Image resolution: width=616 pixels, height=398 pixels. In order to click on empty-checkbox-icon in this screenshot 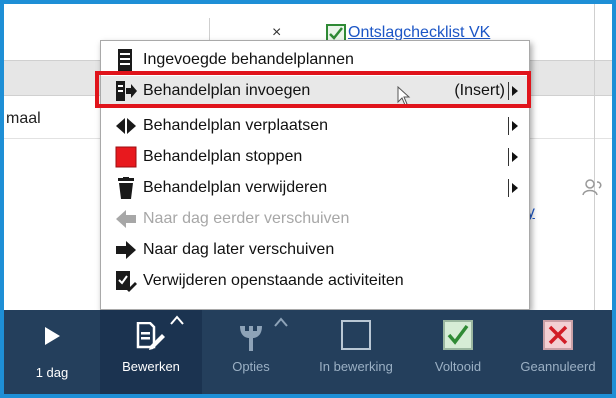, I will do `click(356, 335)`.